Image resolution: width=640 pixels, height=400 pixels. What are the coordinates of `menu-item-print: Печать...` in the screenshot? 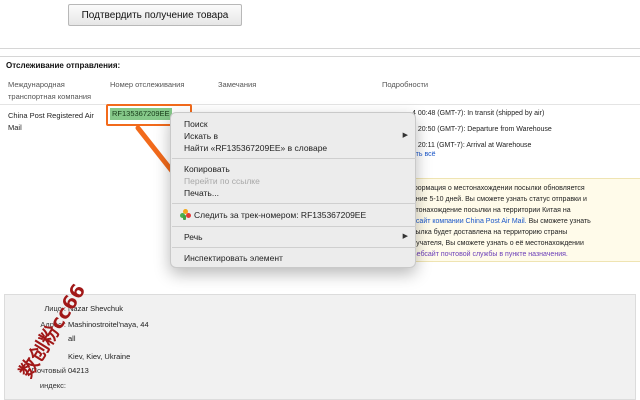 It's located at (294, 193).